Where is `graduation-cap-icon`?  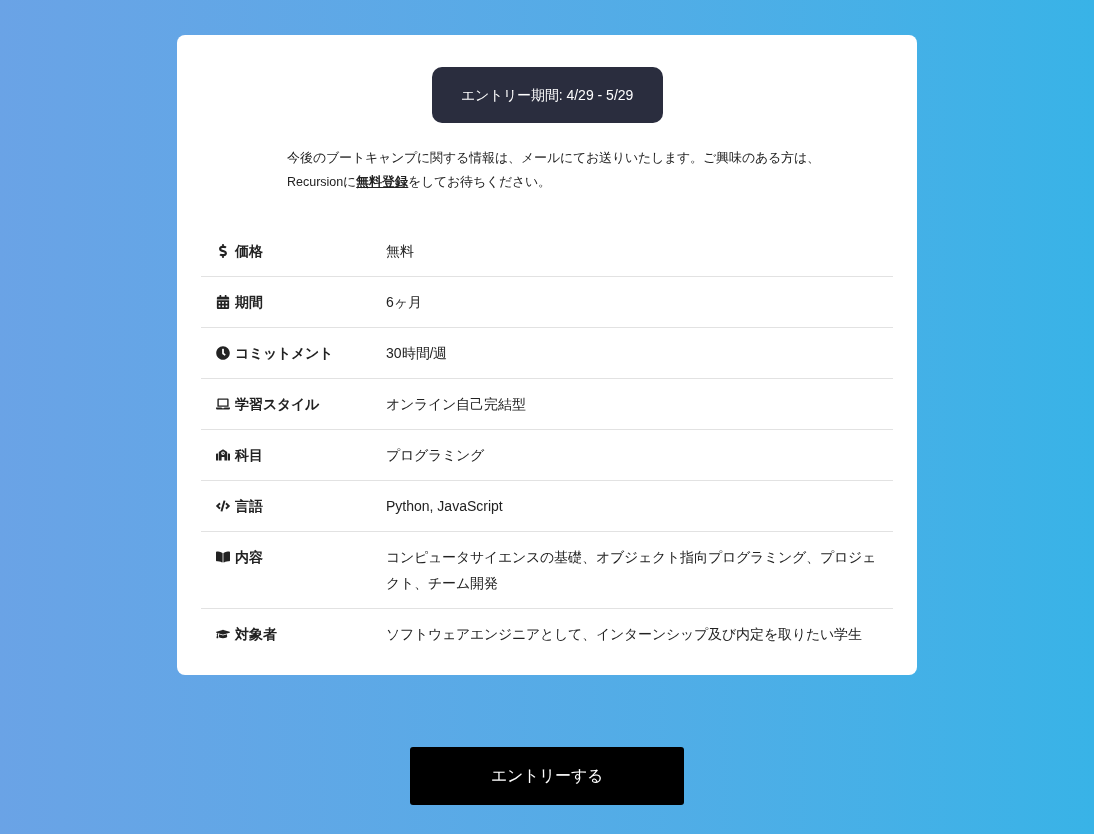 graduation-cap-icon is located at coordinates (223, 634).